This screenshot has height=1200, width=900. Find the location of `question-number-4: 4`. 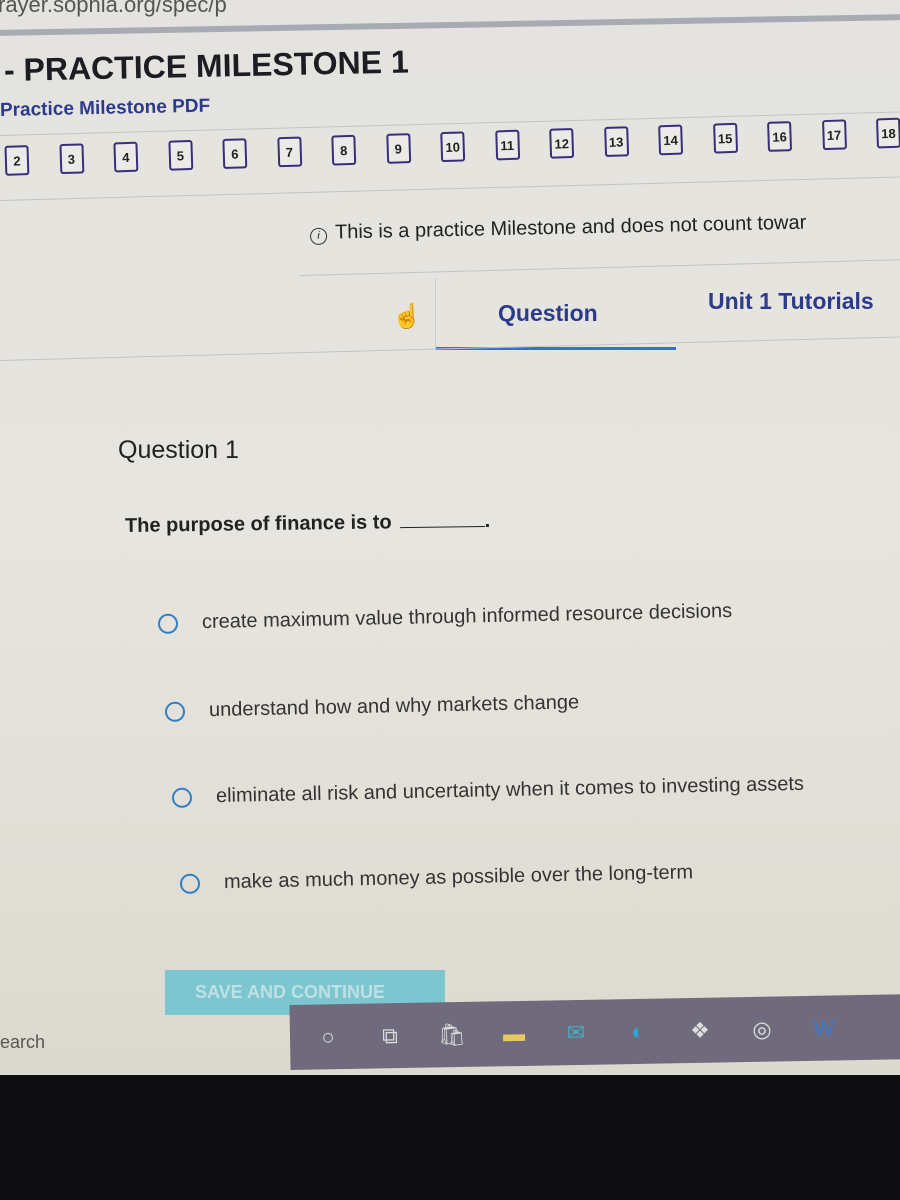

question-number-4: 4 is located at coordinates (126, 157).